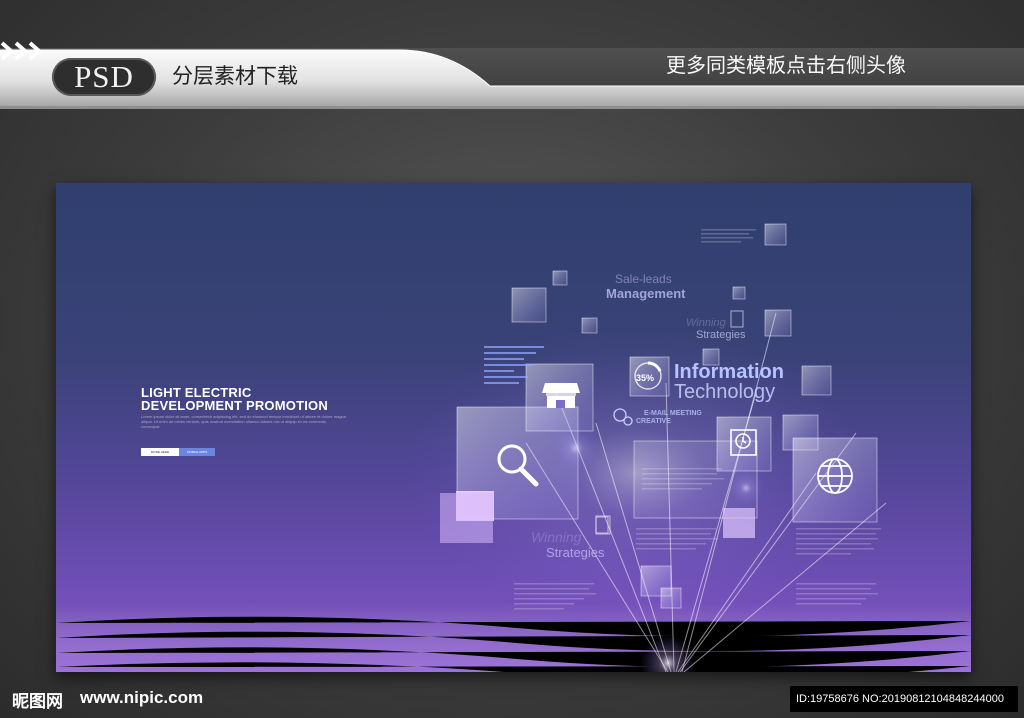 The width and height of the screenshot is (1024, 718). What do you see at coordinates (561, 395) in the screenshot?
I see `store-icon` at bounding box center [561, 395].